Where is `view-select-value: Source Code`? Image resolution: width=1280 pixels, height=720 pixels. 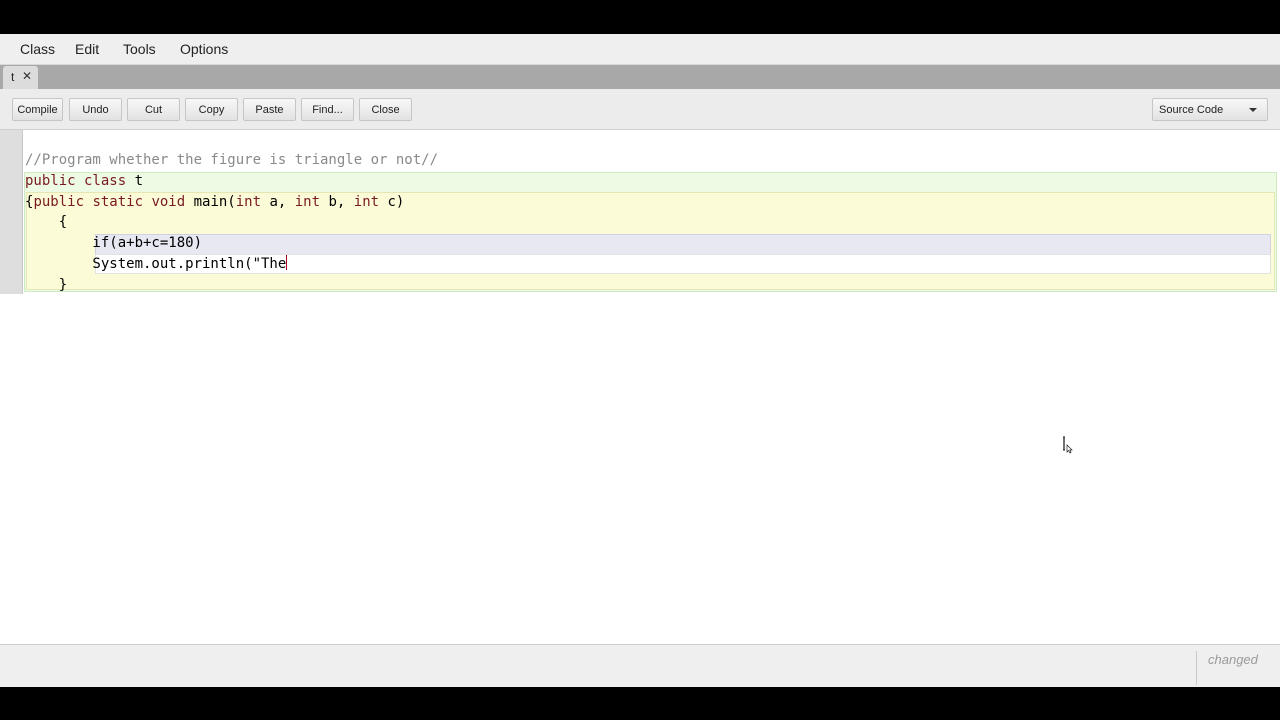 view-select-value: Source Code is located at coordinates (1191, 110).